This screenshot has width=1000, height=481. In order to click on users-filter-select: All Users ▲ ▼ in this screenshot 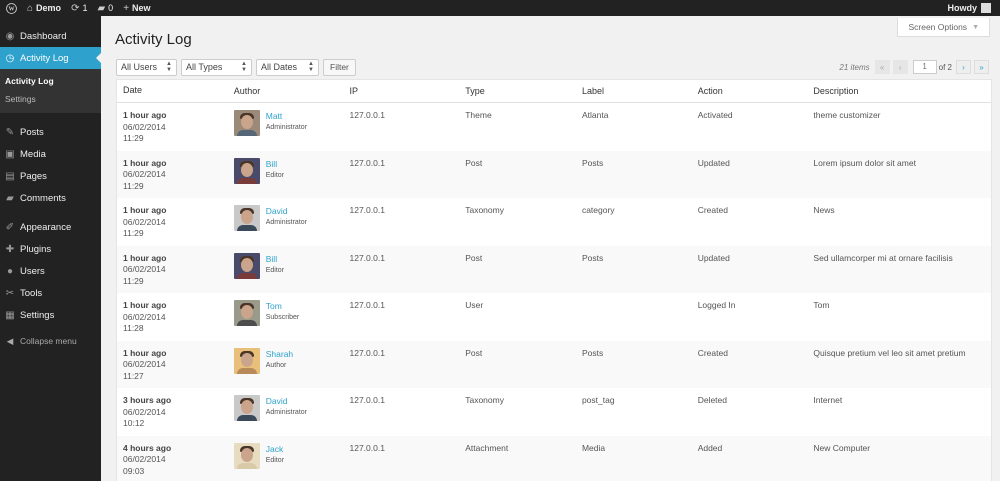, I will do `click(146, 67)`.